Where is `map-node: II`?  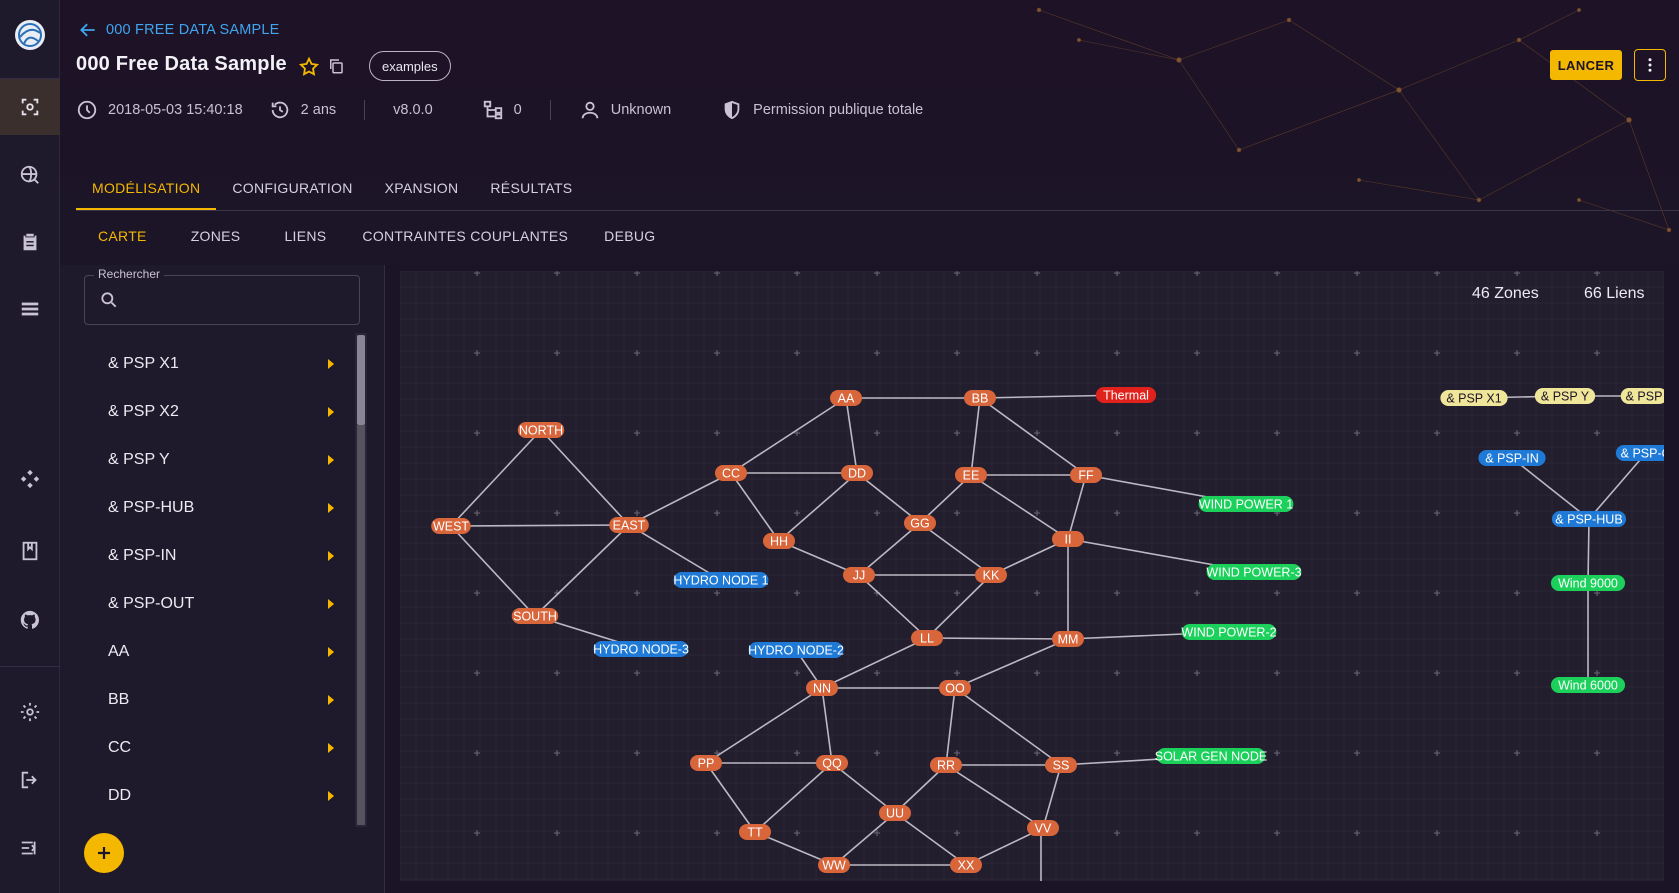
map-node: II is located at coordinates (1068, 539).